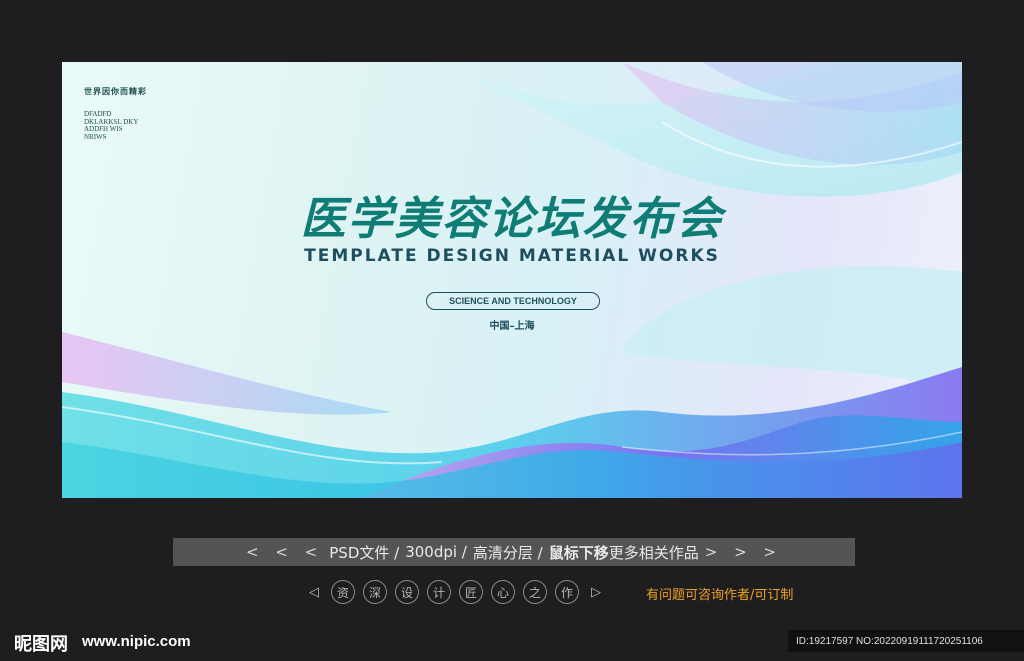  Describe the element at coordinates (314, 592) in the screenshot. I see `prev-triangle-icon: ◁` at that location.